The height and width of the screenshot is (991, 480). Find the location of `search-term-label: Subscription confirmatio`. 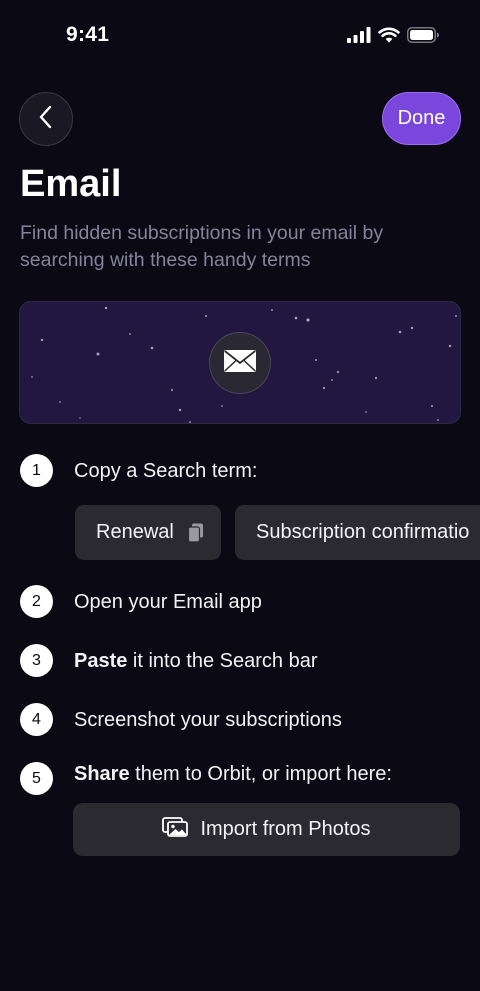

search-term-label: Subscription confirmatio is located at coordinates (363, 532).